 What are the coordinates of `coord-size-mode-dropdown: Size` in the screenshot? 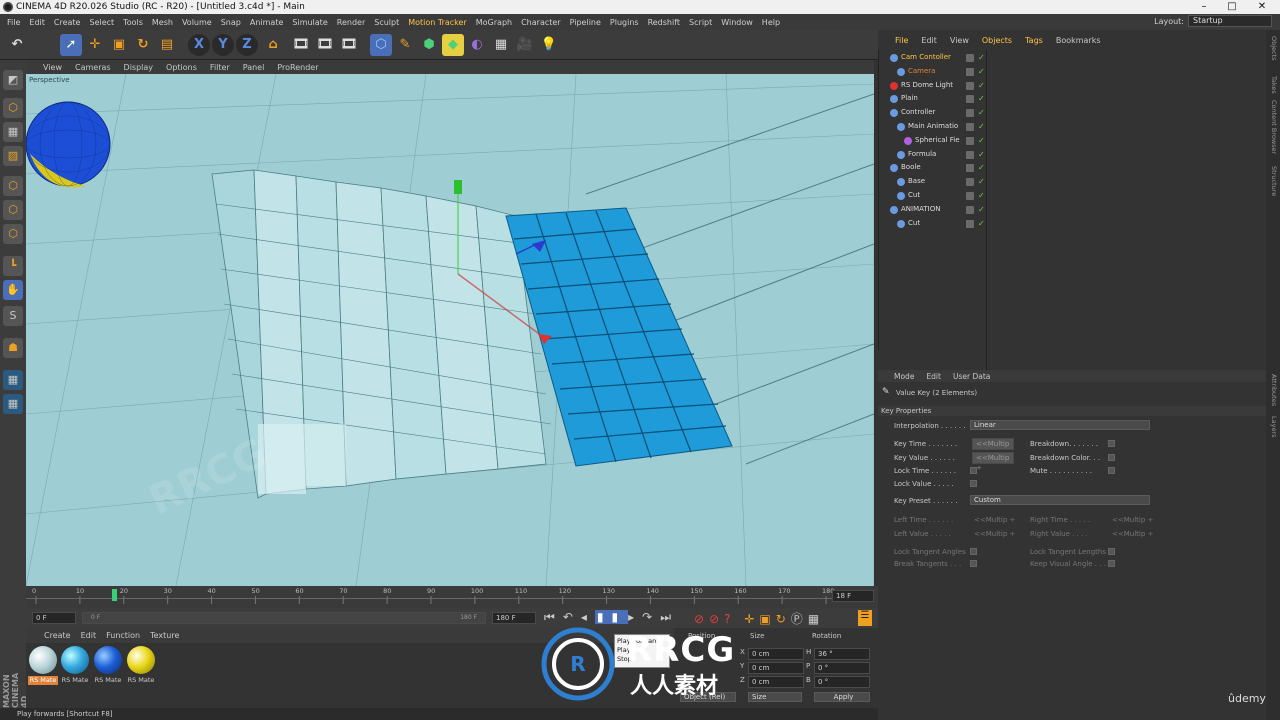 It's located at (775, 697).